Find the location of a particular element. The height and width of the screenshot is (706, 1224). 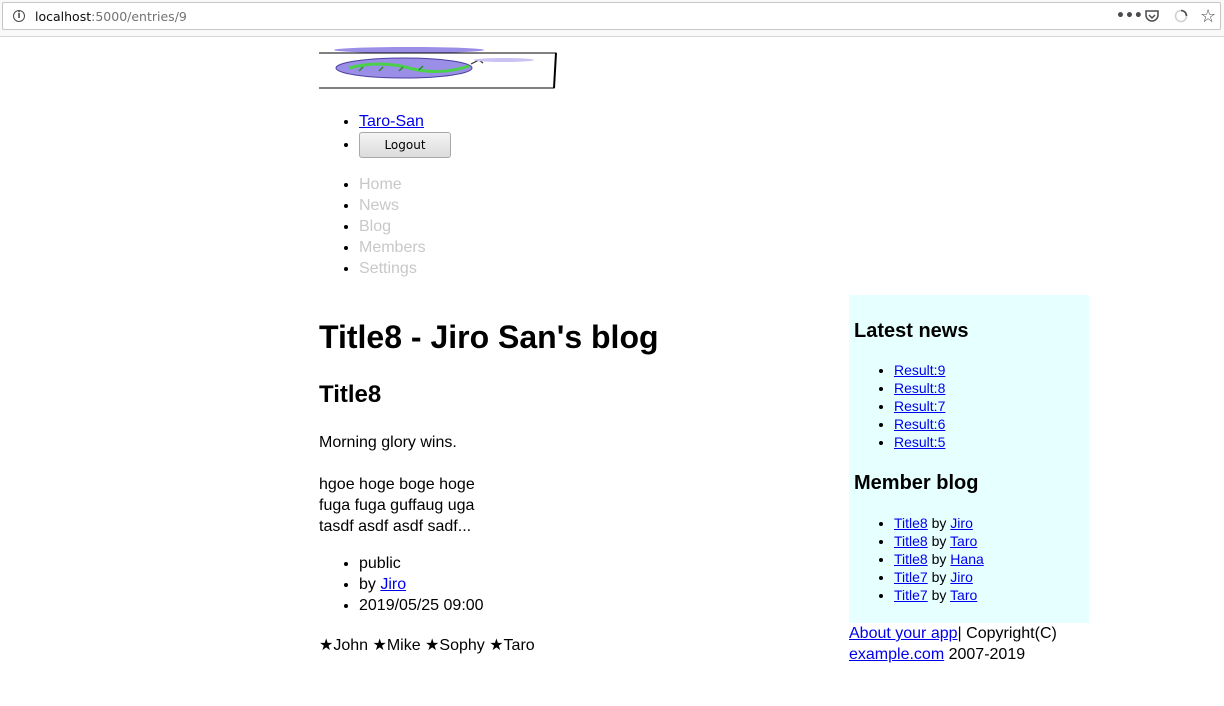

news-link: Result:7 is located at coordinates (919, 406).